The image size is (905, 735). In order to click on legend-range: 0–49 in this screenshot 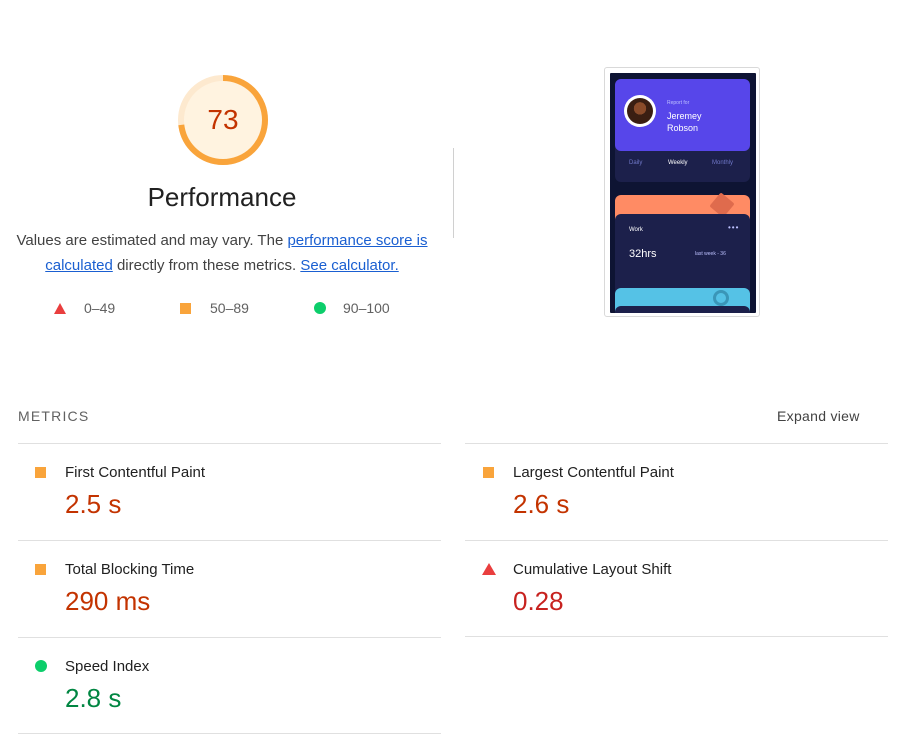, I will do `click(100, 308)`.